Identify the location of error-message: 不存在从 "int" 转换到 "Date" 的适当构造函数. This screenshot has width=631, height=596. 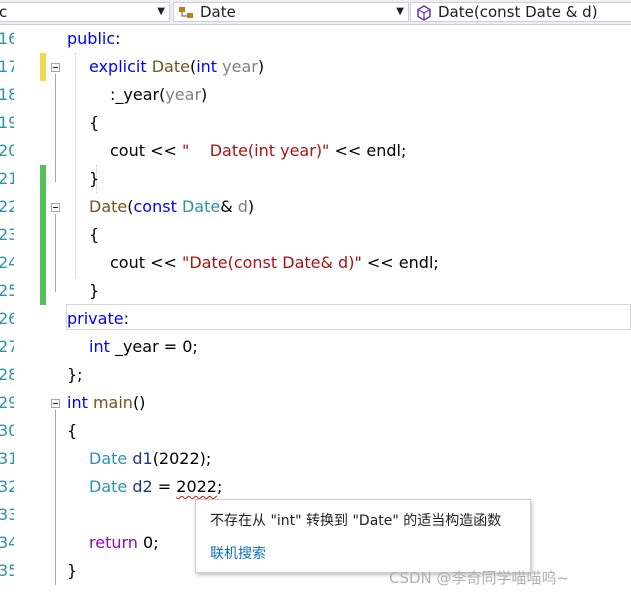
(356, 521).